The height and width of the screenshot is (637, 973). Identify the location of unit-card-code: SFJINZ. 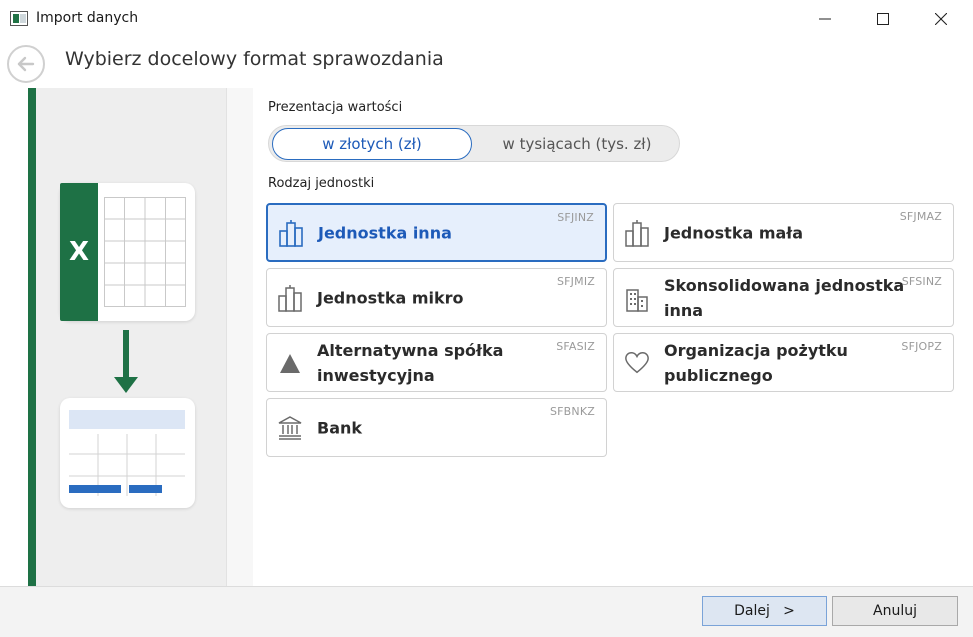
(575, 217).